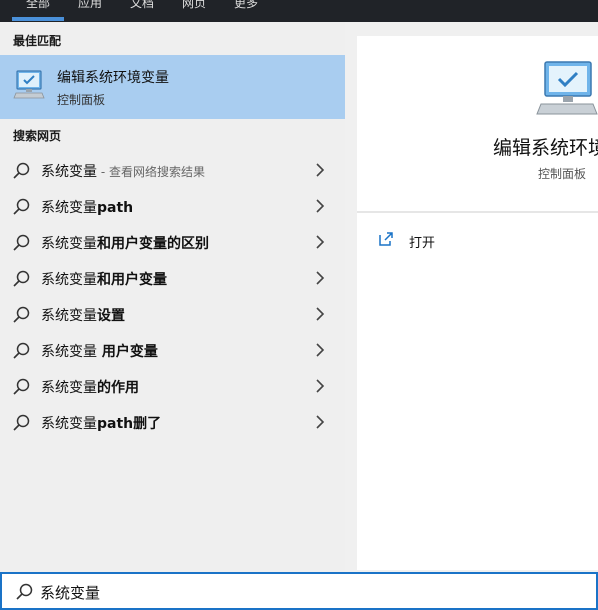 Image resolution: width=598 pixels, height=610 pixels. I want to click on tab-documents: 文档, so click(142, 5).